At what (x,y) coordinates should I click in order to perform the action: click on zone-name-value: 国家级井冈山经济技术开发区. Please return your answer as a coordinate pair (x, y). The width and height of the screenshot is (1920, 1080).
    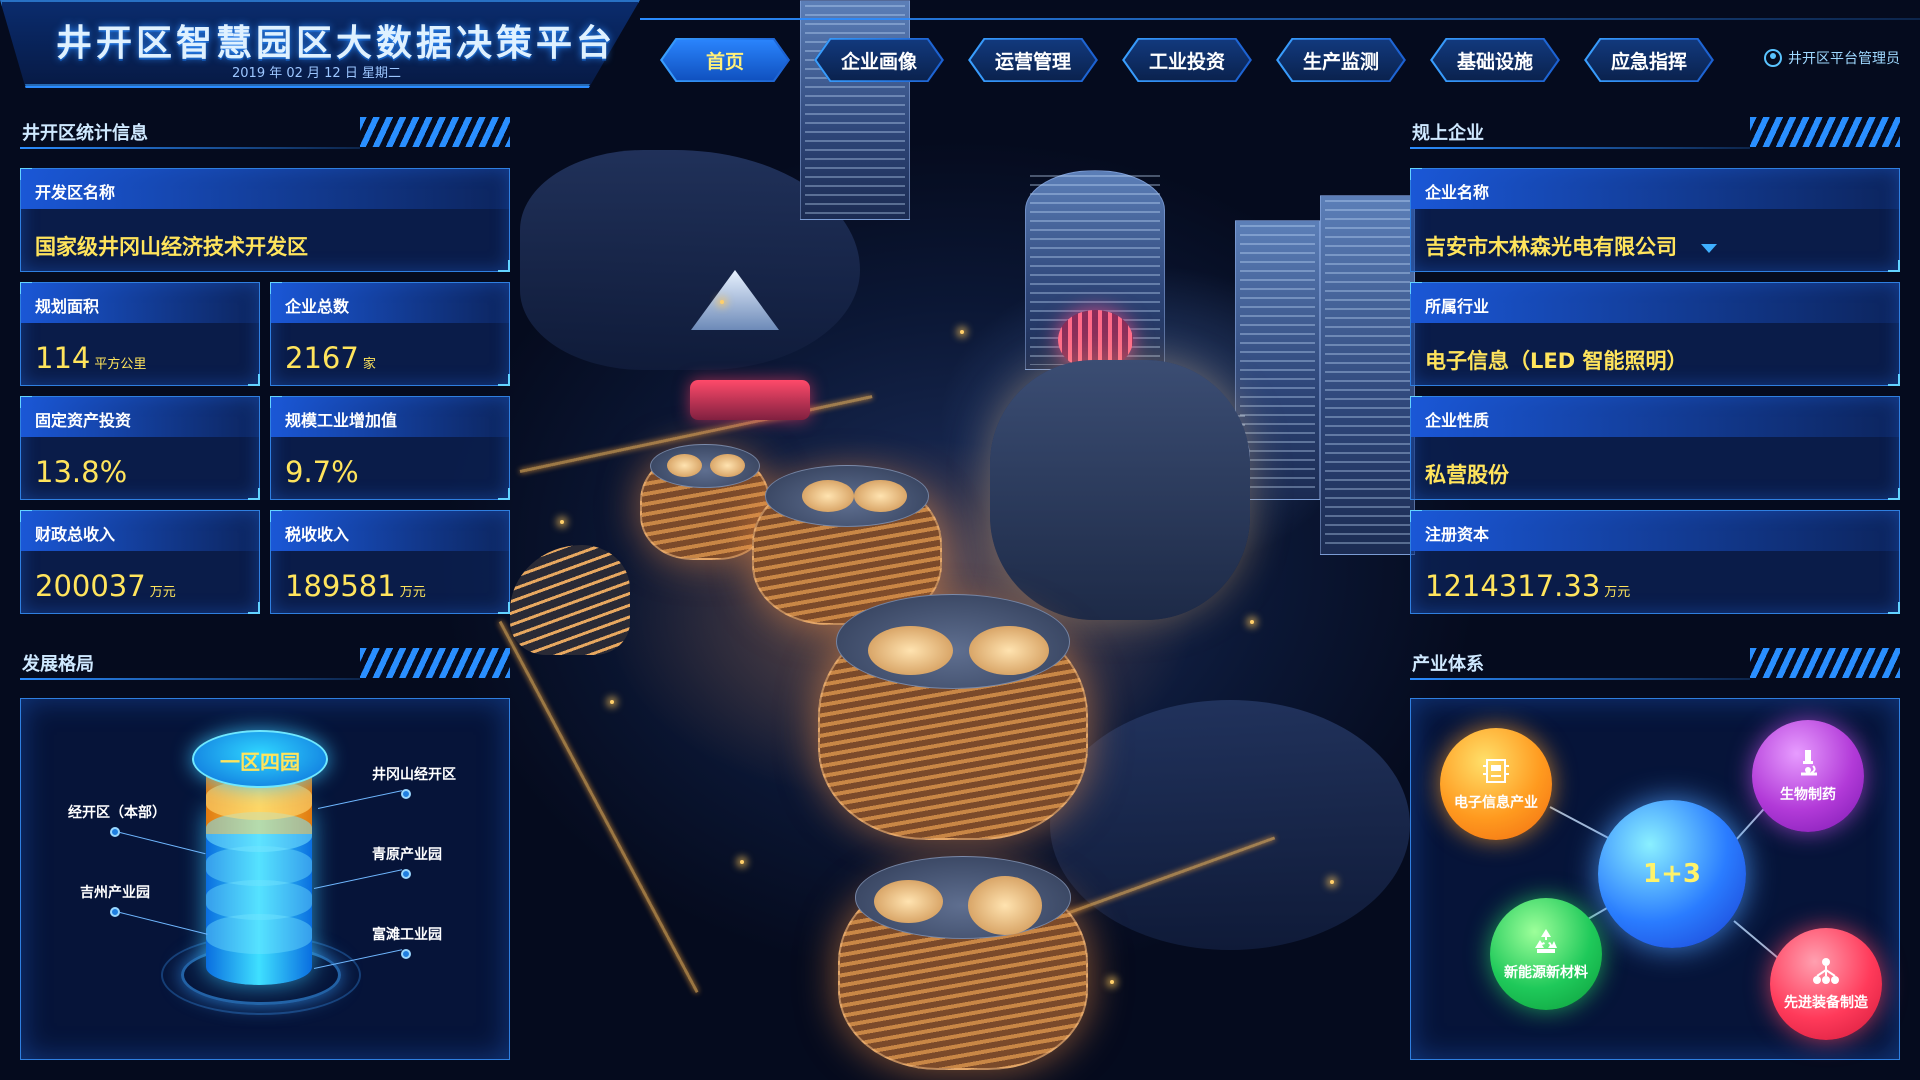
    Looking at the image, I should click on (171, 247).